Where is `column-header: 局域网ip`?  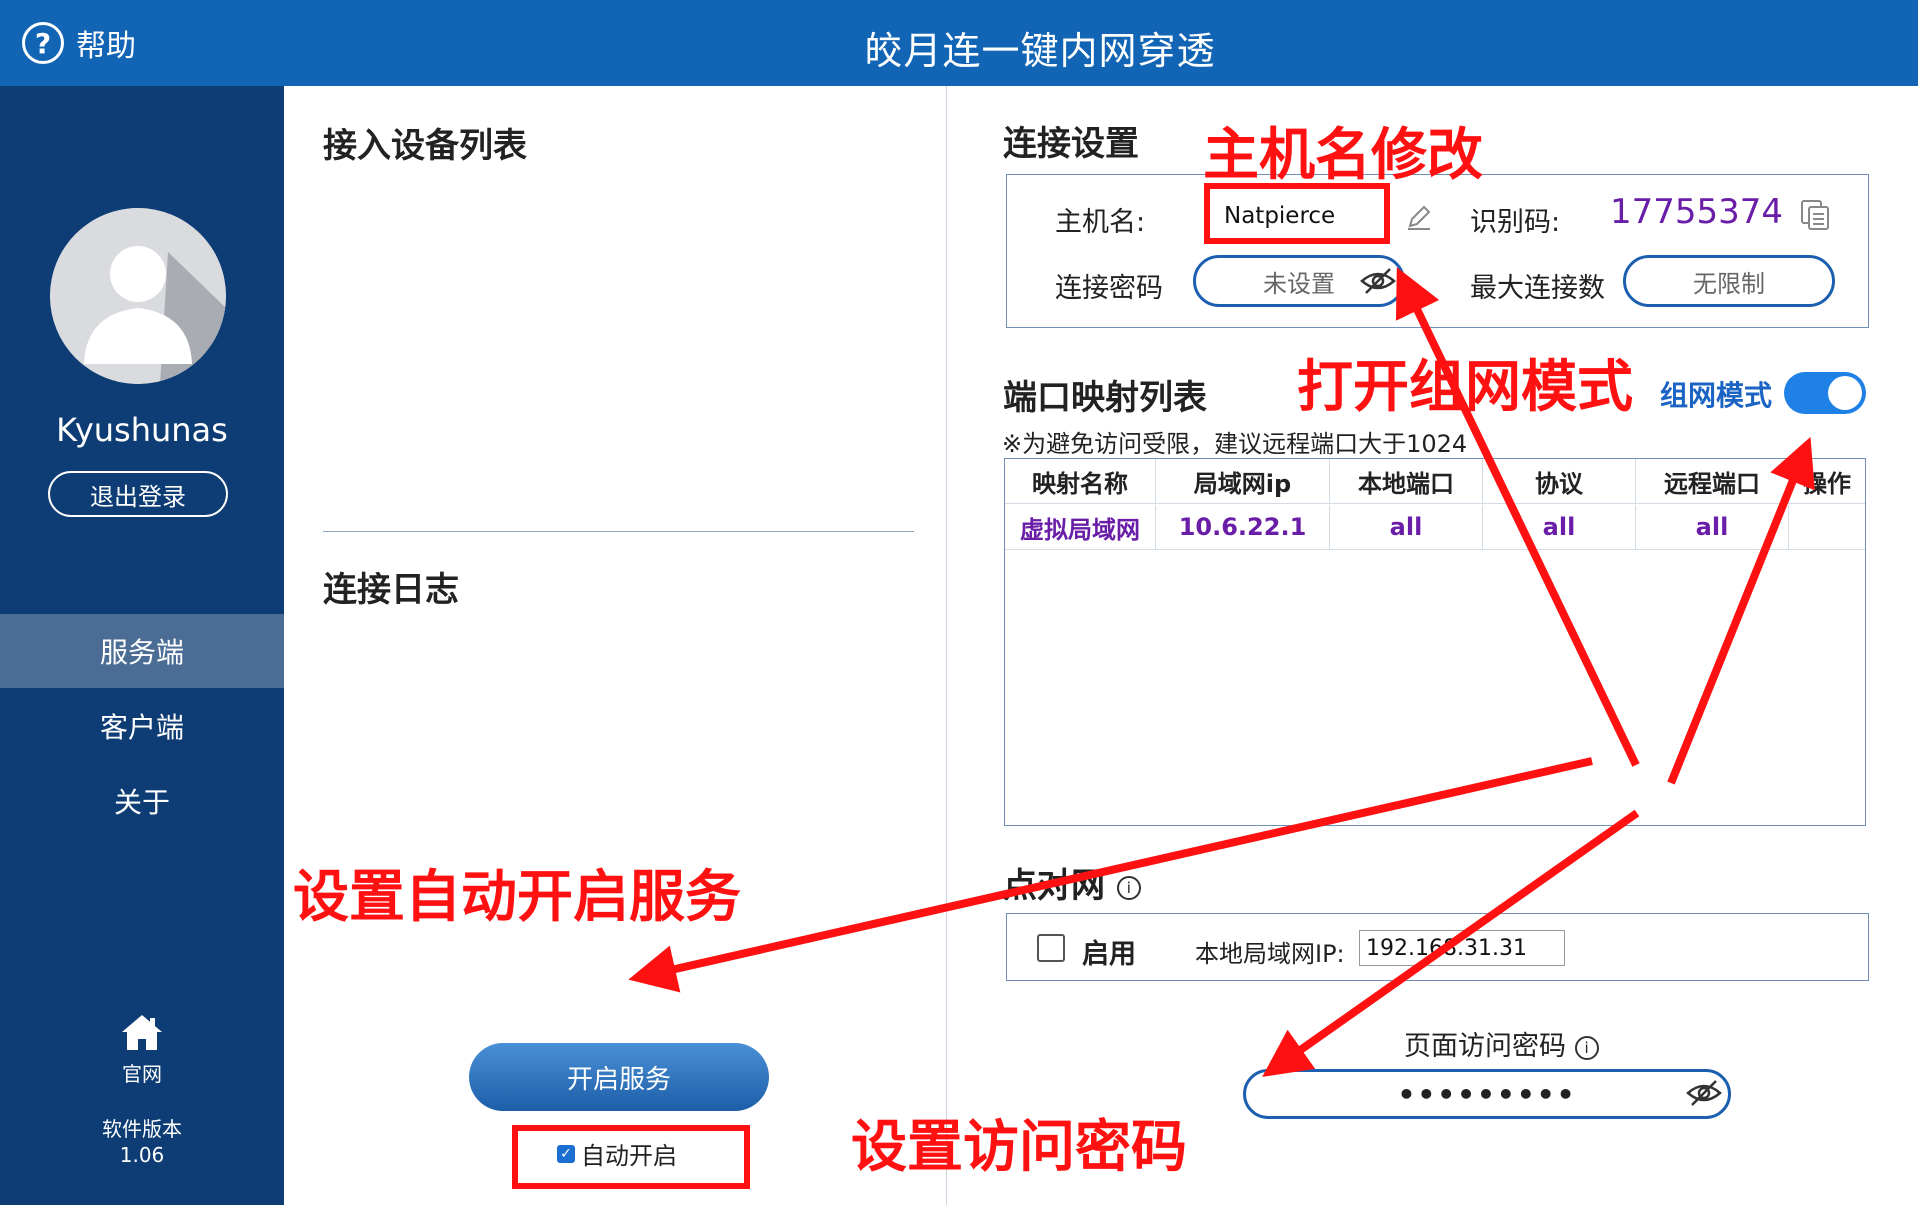 column-header: 局域网ip is located at coordinates (1243, 481).